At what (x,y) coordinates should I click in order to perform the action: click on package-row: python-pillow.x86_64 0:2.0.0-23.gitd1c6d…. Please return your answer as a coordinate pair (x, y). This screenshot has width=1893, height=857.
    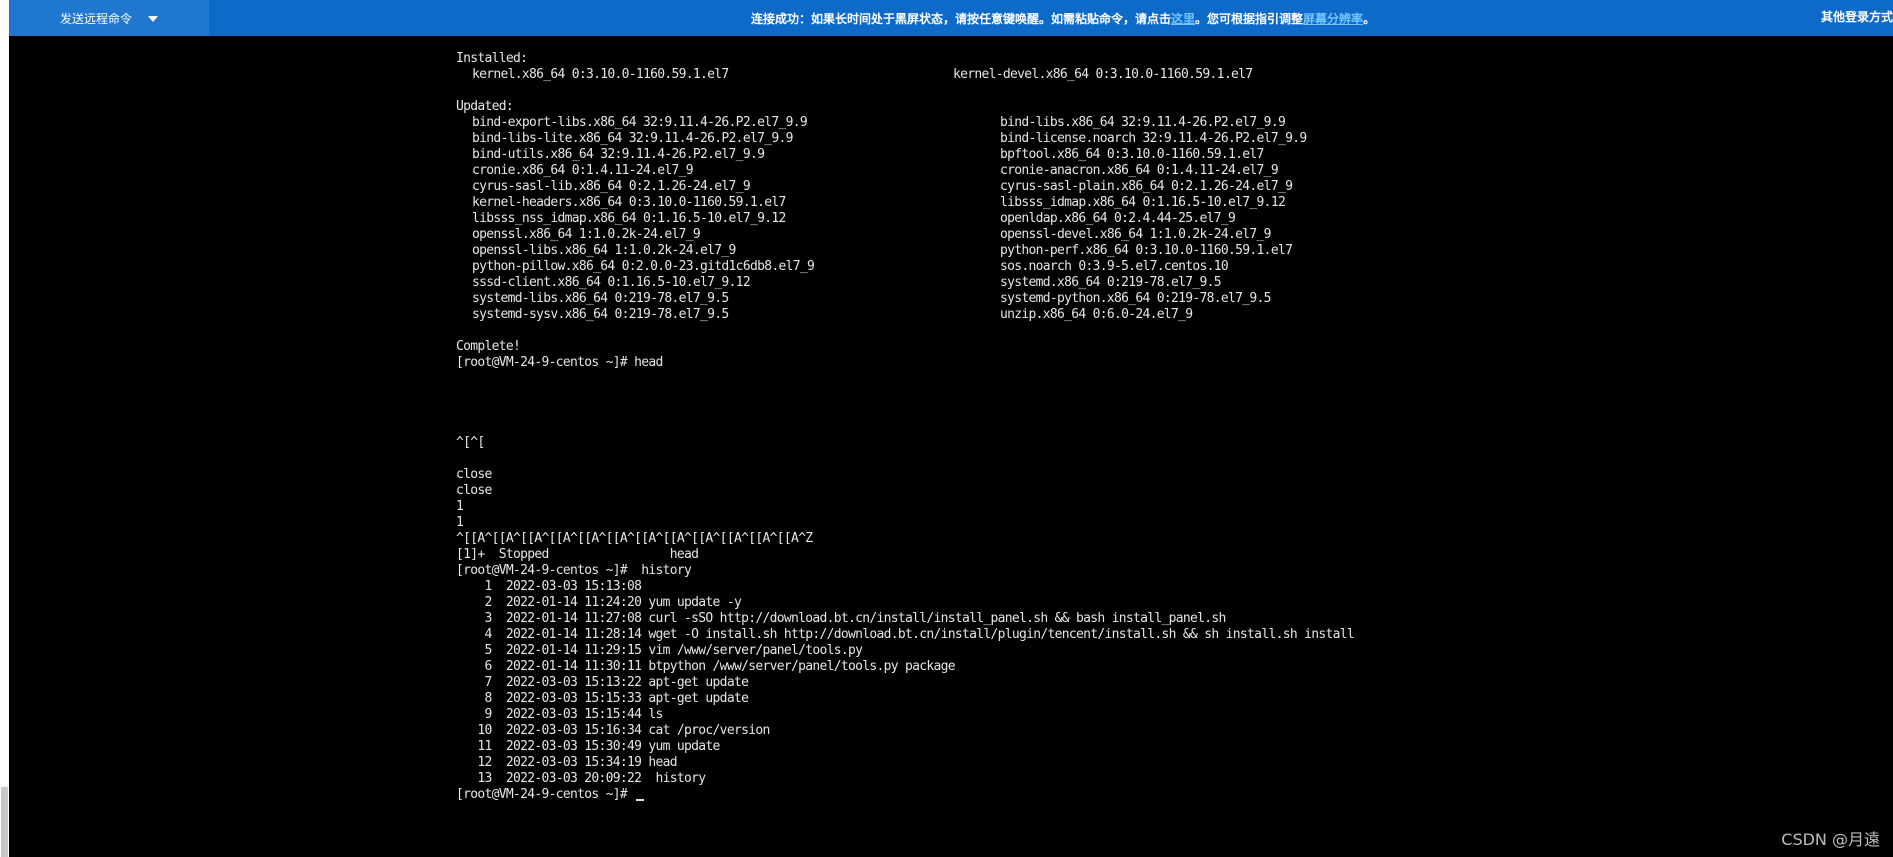
    Looking at the image, I should click on (1171, 267).